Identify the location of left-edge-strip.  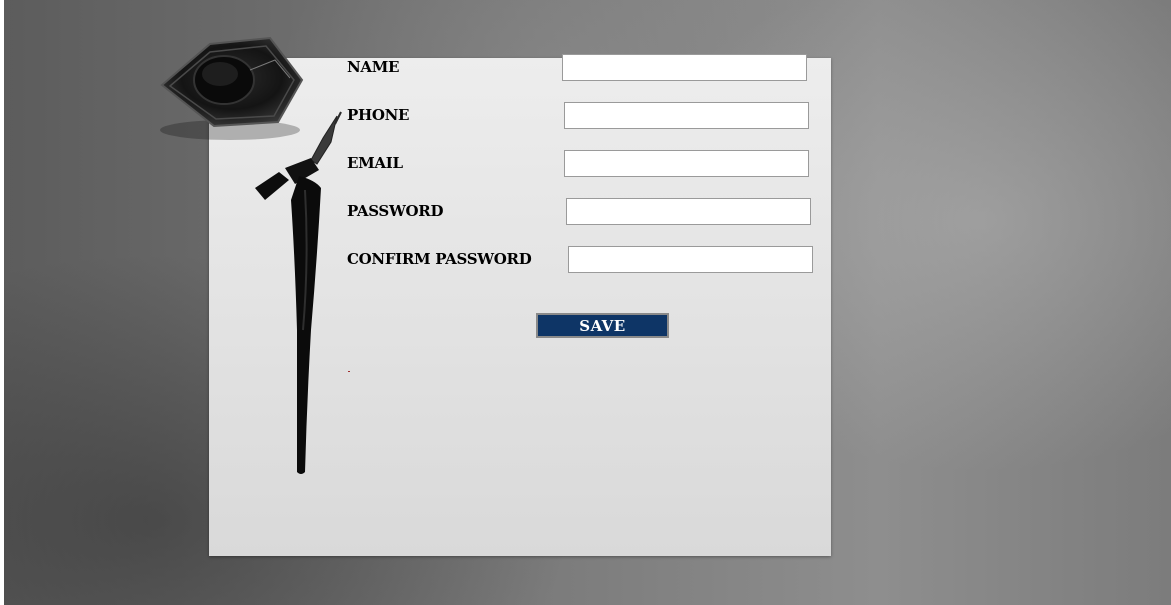
(2, 302).